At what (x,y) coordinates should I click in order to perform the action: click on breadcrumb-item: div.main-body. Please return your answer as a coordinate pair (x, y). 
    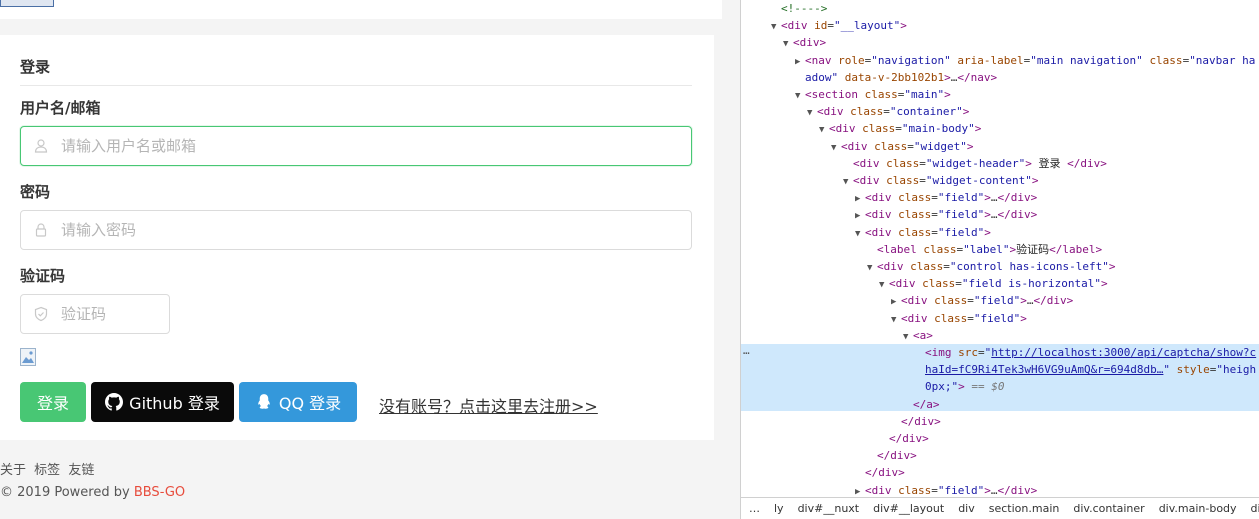
    Looking at the image, I should click on (1198, 508).